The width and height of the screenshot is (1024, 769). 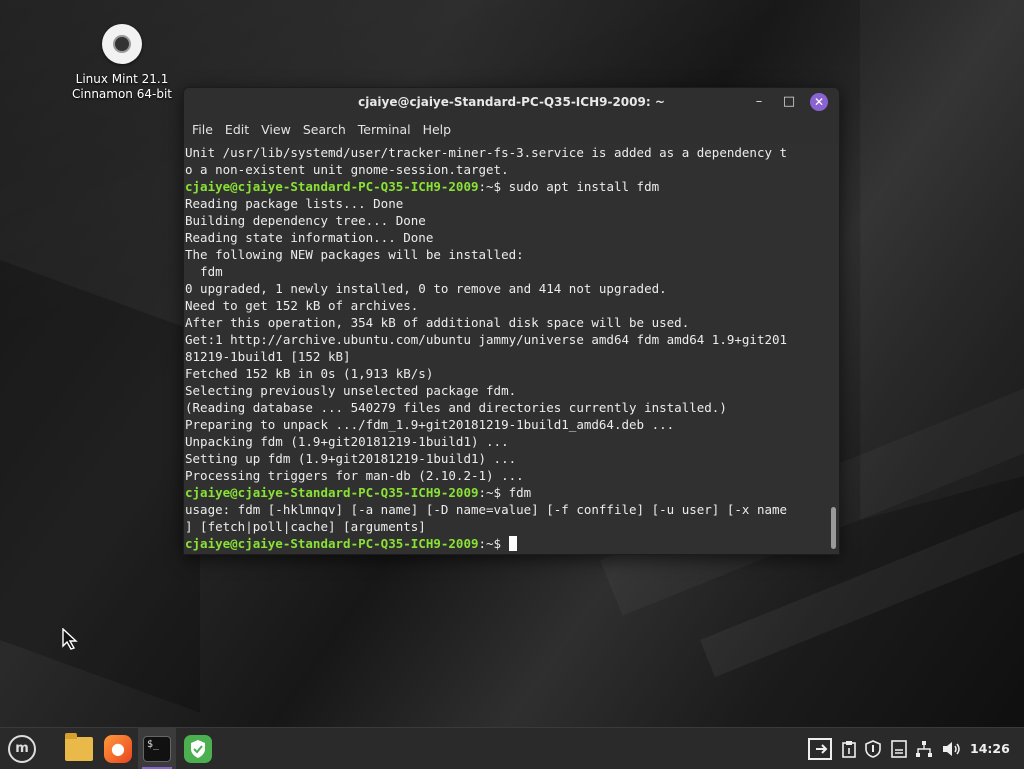 I want to click on text-cursor, so click(x=512, y=543).